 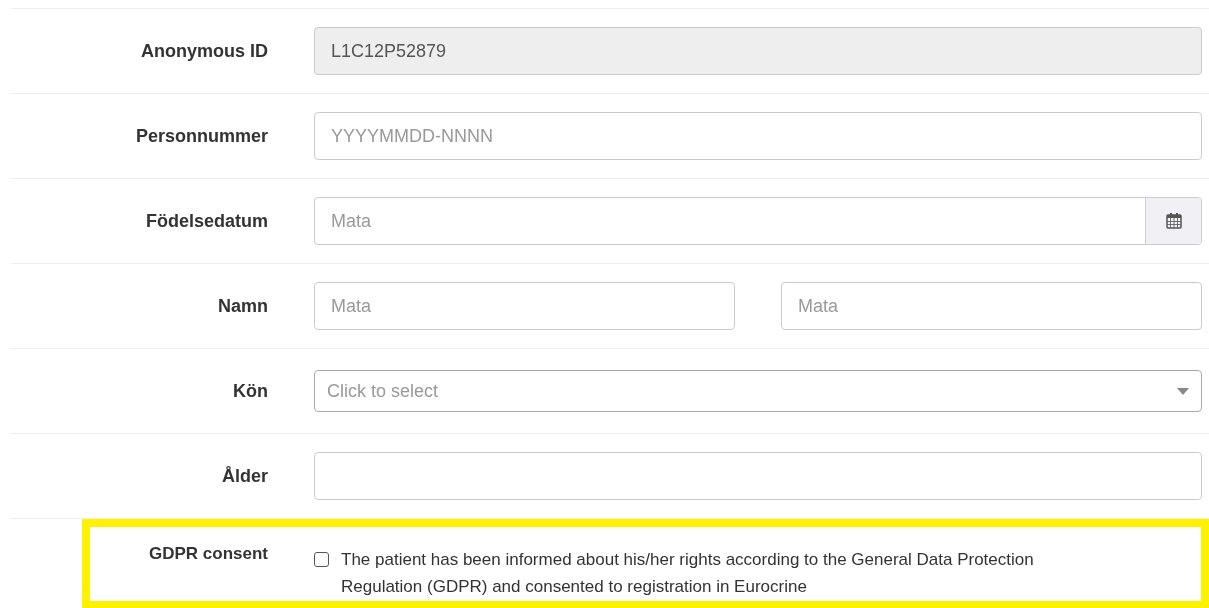 I want to click on field-label: Namn, so click(x=242, y=306).